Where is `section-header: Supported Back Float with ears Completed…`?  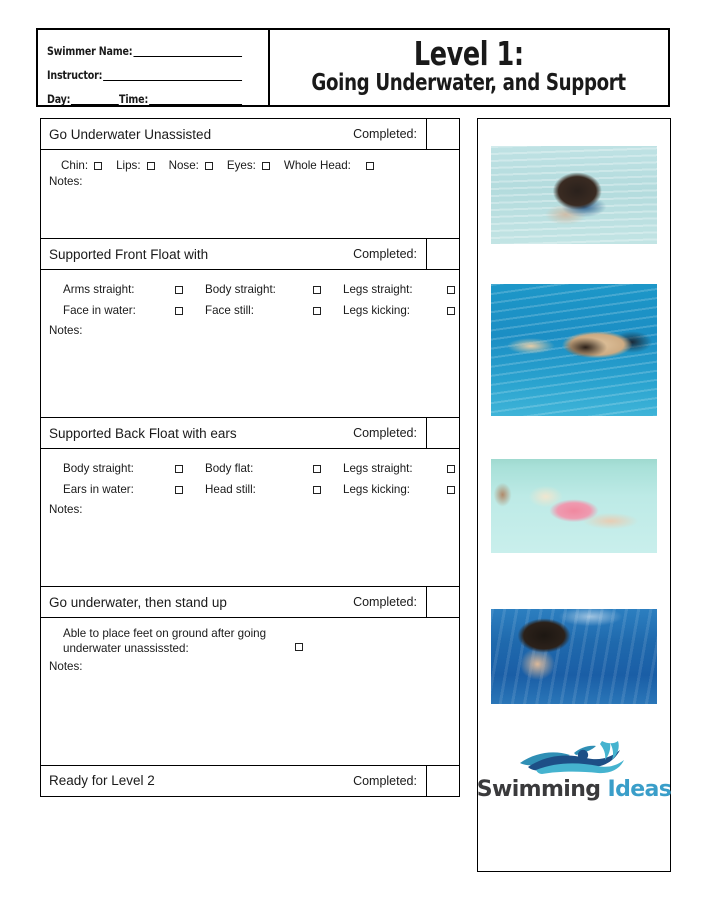
section-header: Supported Back Float with ears Completed… is located at coordinates (250, 433).